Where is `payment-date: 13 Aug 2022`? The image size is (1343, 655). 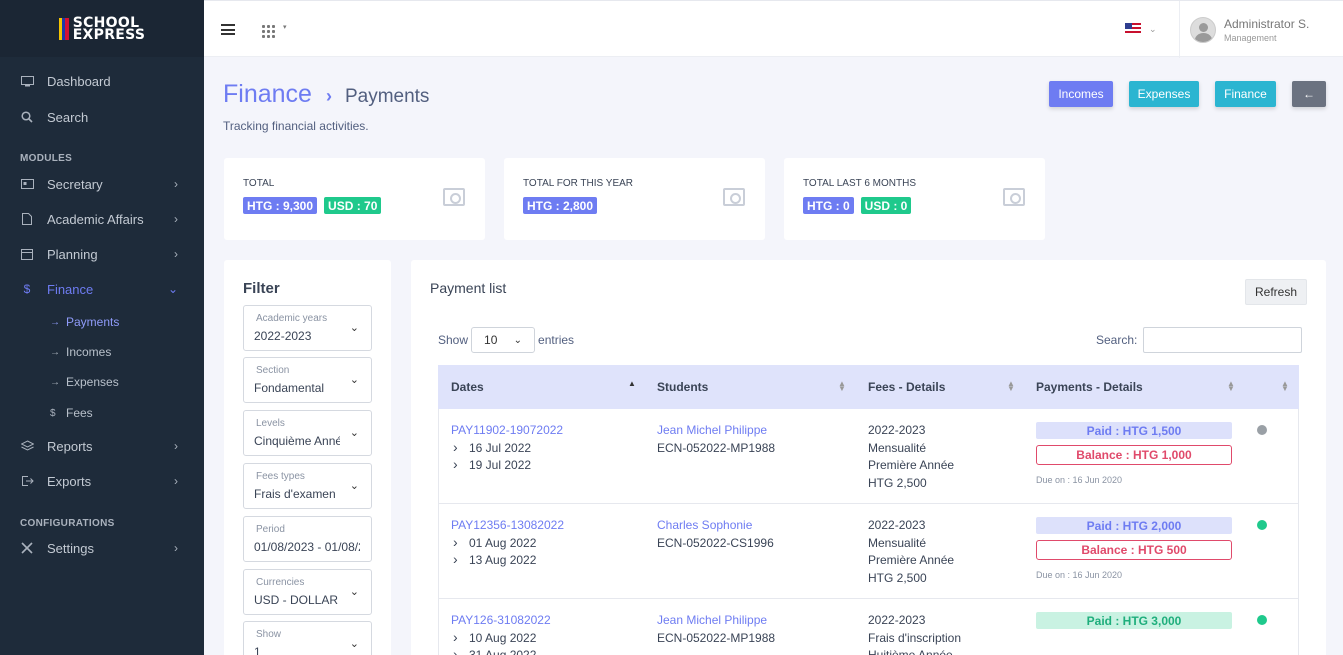 payment-date: 13 Aug 2022 is located at coordinates (507, 560).